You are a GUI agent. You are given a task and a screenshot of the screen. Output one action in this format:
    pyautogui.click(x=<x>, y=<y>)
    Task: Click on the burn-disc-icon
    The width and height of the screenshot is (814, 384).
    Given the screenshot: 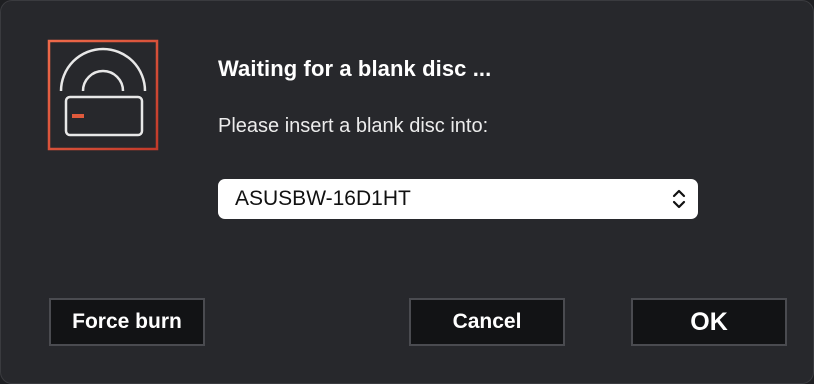 What is the action you would take?
    pyautogui.click(x=103, y=95)
    